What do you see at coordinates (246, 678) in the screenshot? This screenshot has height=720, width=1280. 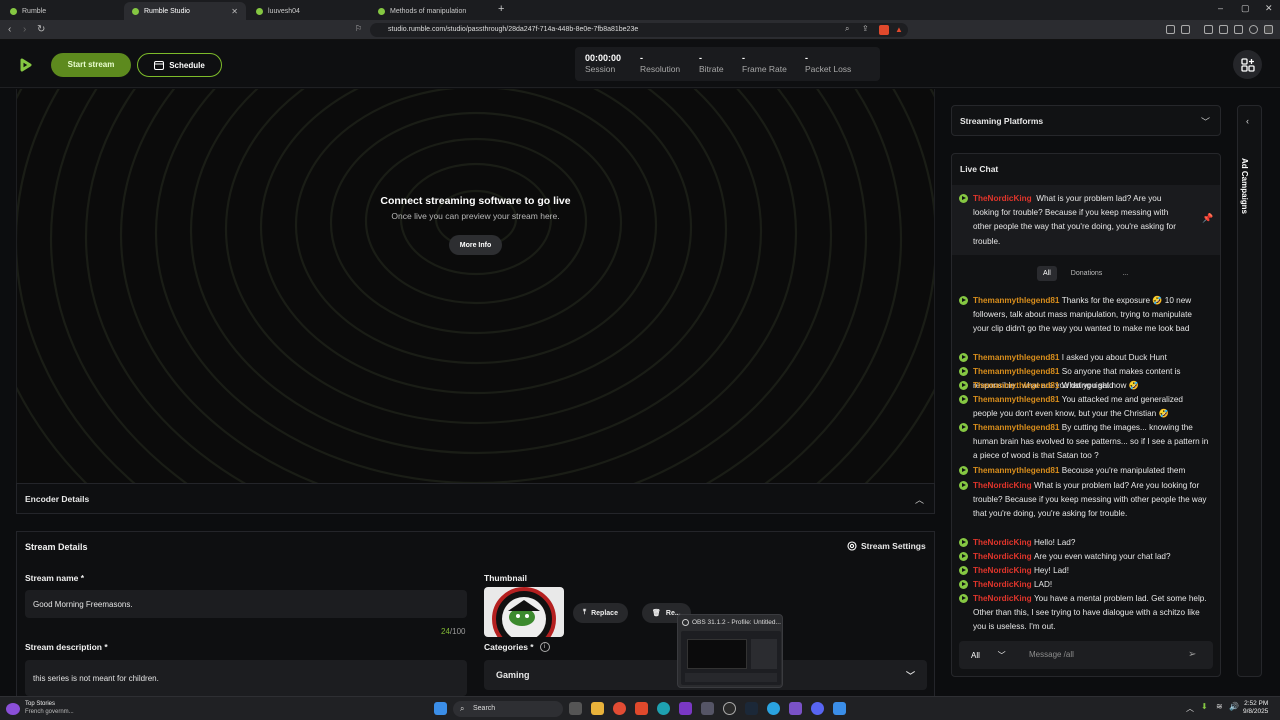 I see `stream-description-input: this series is not meant for children.` at bounding box center [246, 678].